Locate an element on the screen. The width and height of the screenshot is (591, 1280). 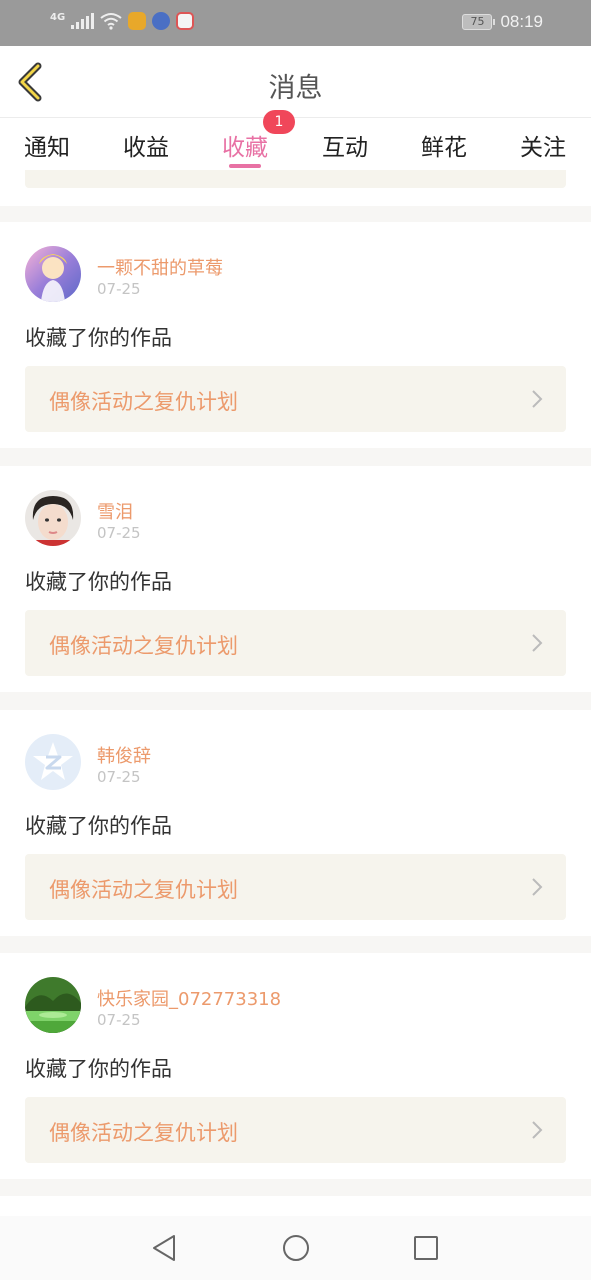
previous-message-card is located at coordinates (295, 188).